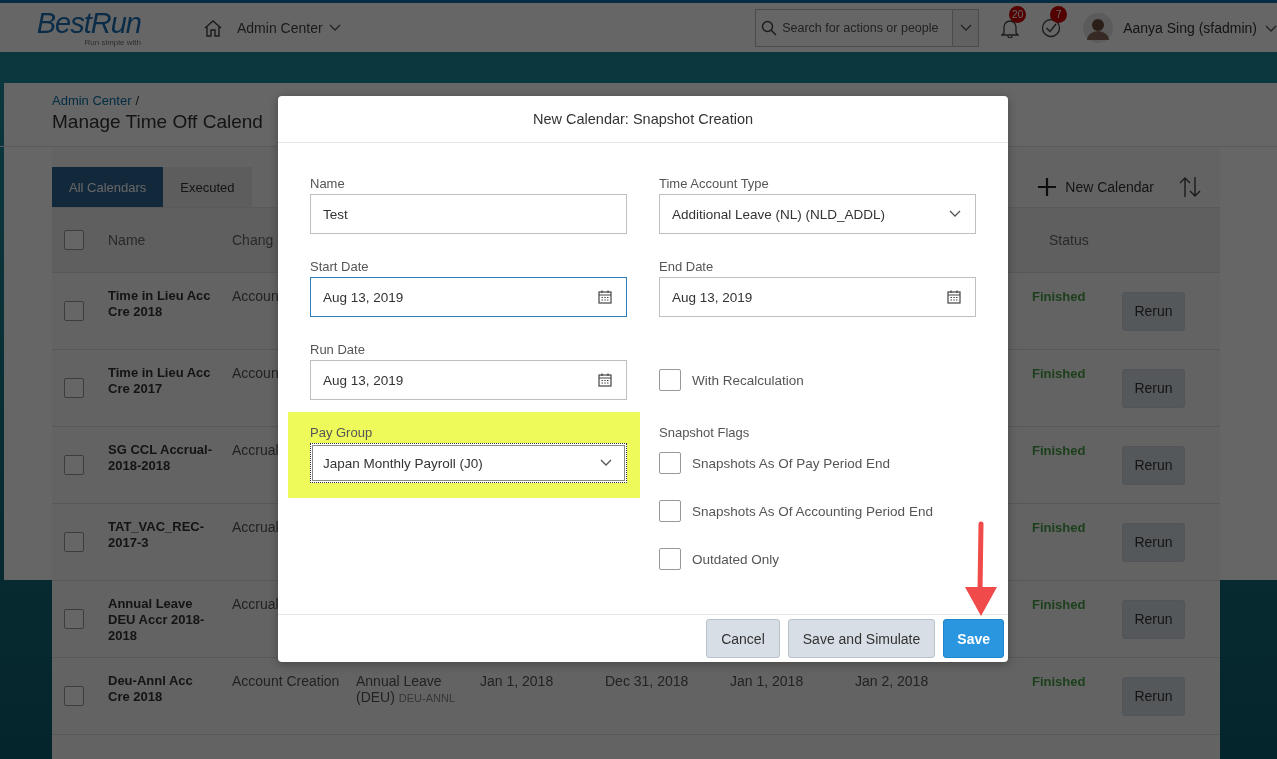 This screenshot has height=759, width=1277. I want to click on user-menu: Aanya Sing (sfadmin), so click(1190, 27).